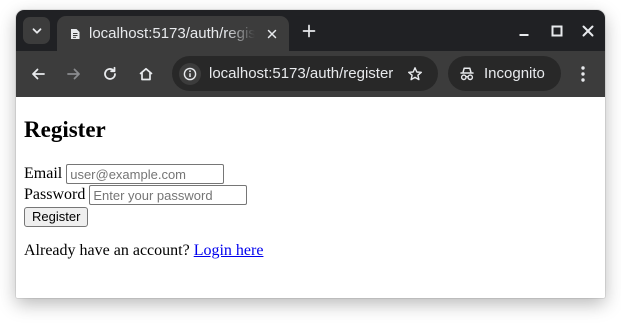 The width and height of the screenshot is (621, 331). What do you see at coordinates (524, 35) in the screenshot?
I see `minimize-icon` at bounding box center [524, 35].